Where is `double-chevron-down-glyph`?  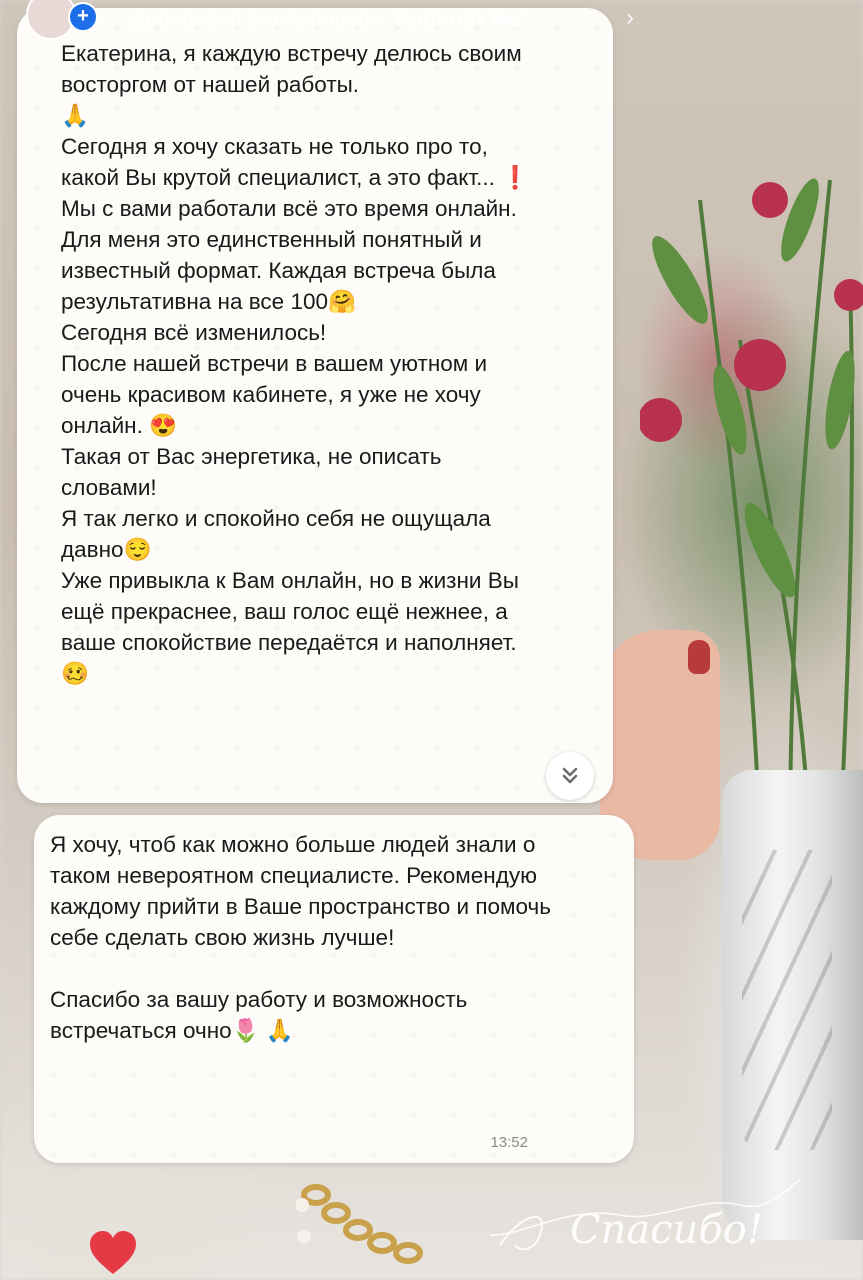 double-chevron-down-glyph is located at coordinates (570, 775).